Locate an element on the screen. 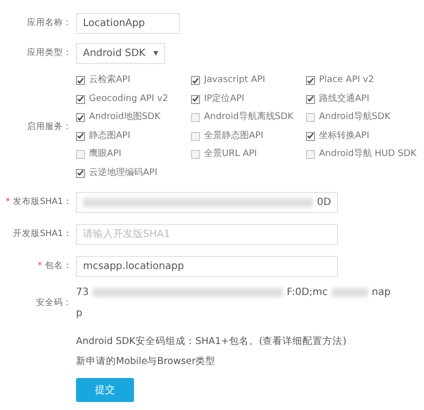 This screenshot has width=424, height=410. service-checkbox: Android导航离线SDK is located at coordinates (248, 117).